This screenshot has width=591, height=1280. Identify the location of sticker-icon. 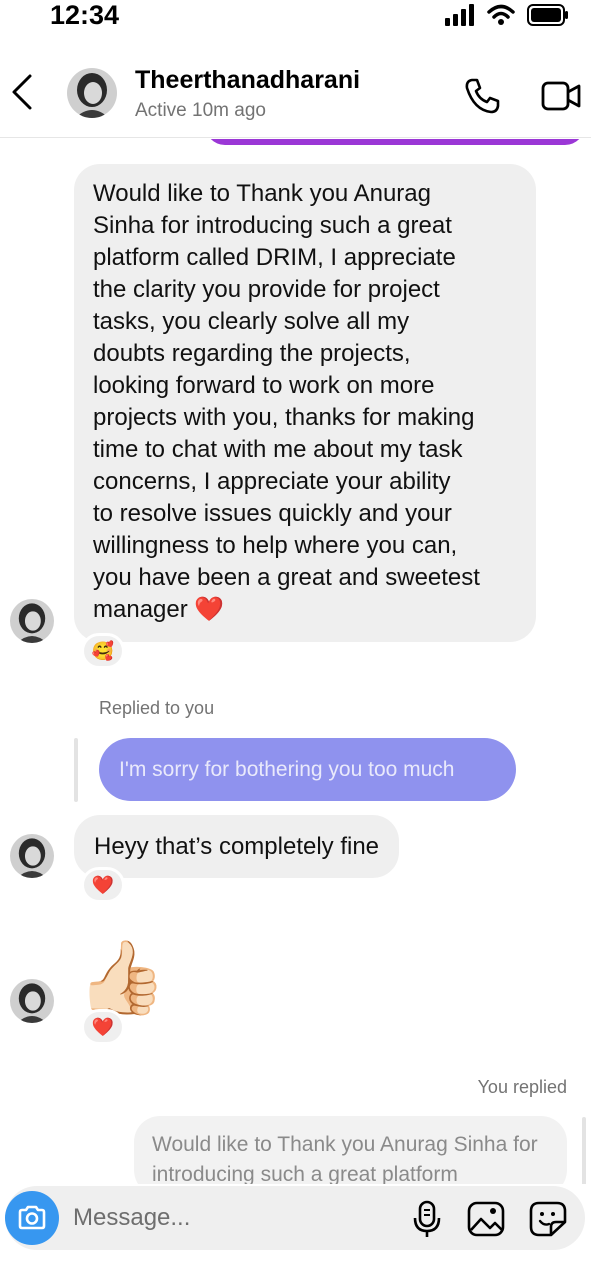
(548, 1219).